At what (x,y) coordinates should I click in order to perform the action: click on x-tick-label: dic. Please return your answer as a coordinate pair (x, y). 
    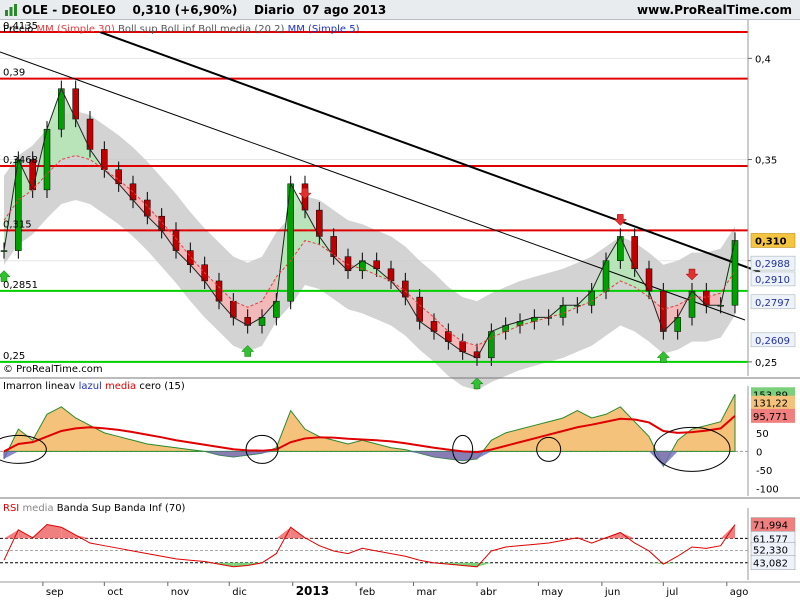
    Looking at the image, I should click on (239, 592).